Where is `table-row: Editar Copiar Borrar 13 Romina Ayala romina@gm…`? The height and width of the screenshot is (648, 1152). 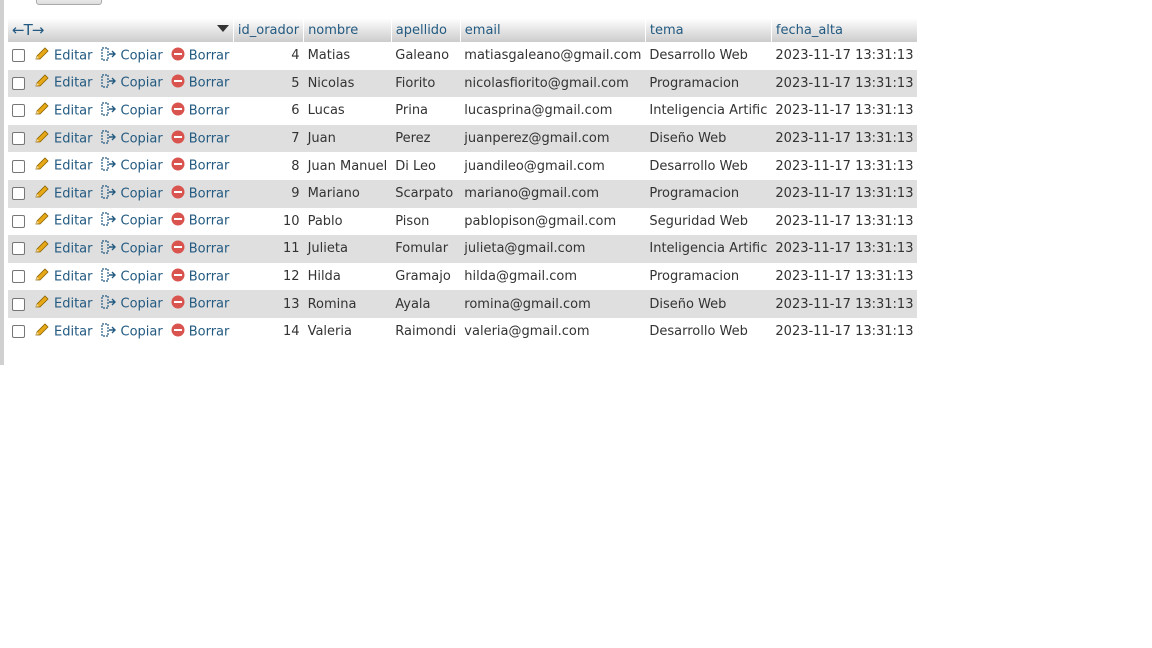 table-row: Editar Copiar Borrar 13 Romina Ayala romina@gm… is located at coordinates (463, 304).